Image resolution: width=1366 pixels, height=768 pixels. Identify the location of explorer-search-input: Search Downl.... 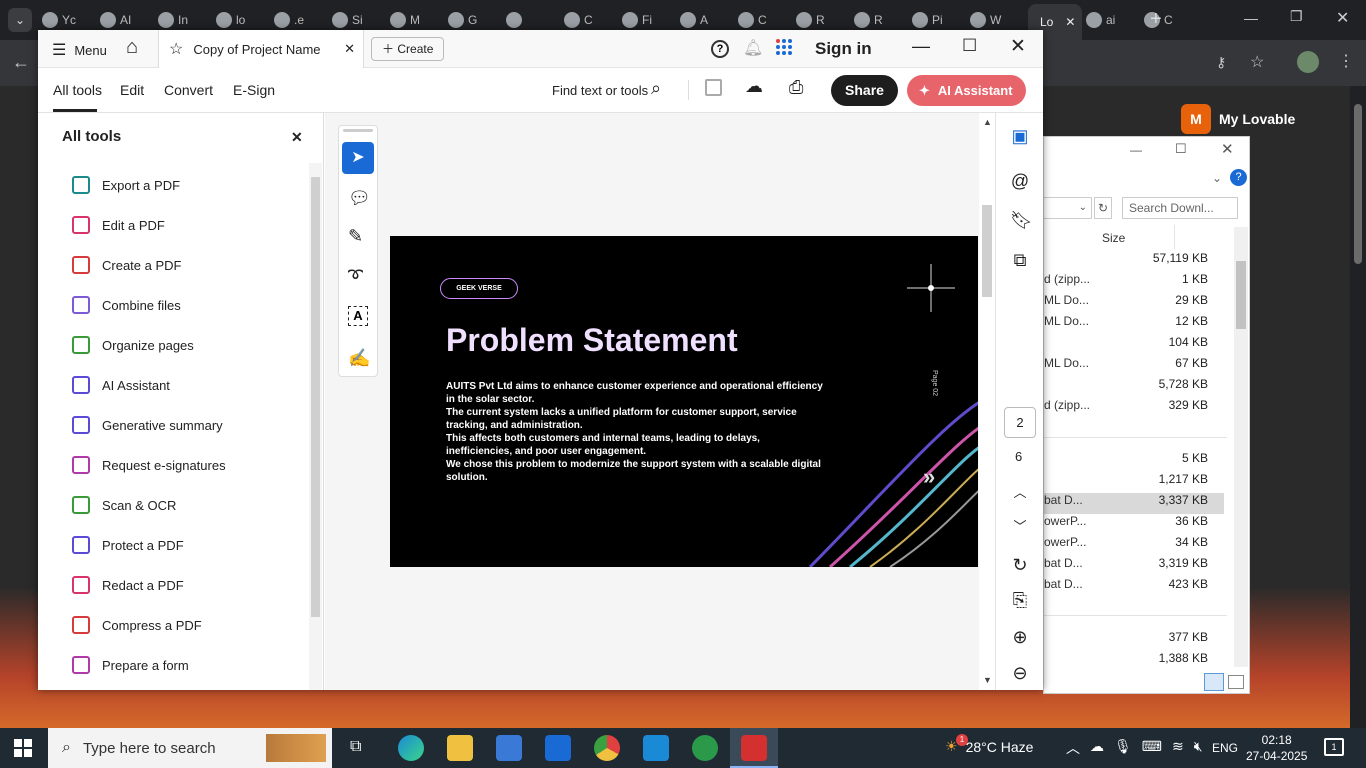
(1180, 208).